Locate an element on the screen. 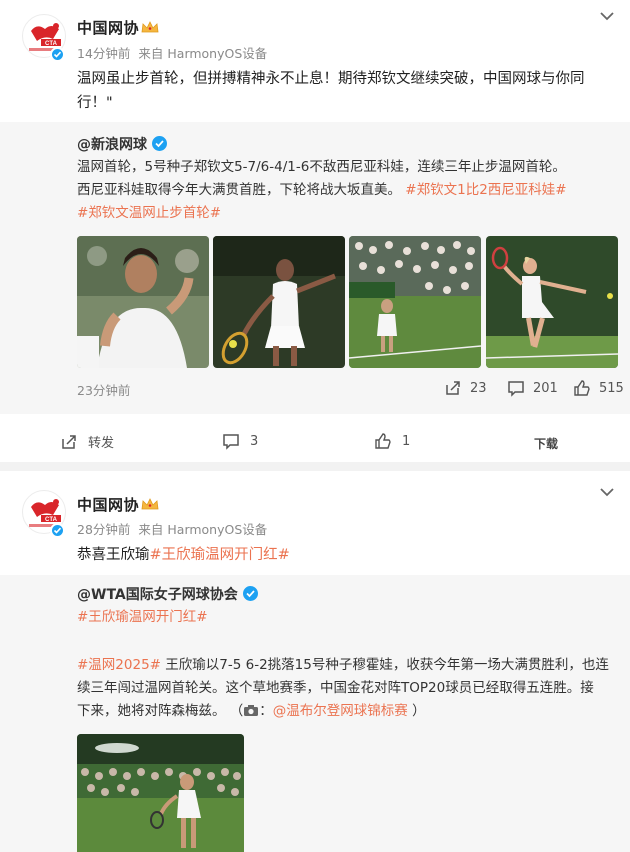 Image resolution: width=630 pixels, height=852 pixels. camera-icon is located at coordinates (251, 710).